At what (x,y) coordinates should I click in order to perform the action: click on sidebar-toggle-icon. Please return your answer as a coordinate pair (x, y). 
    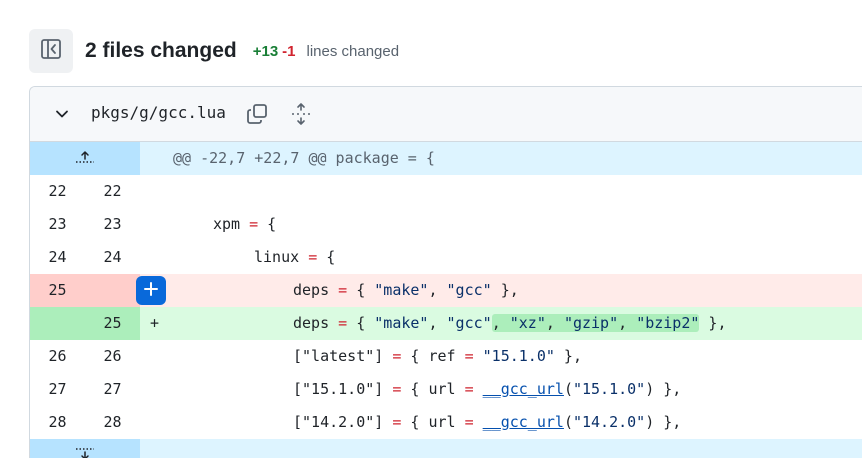
    Looking at the image, I should click on (51, 51).